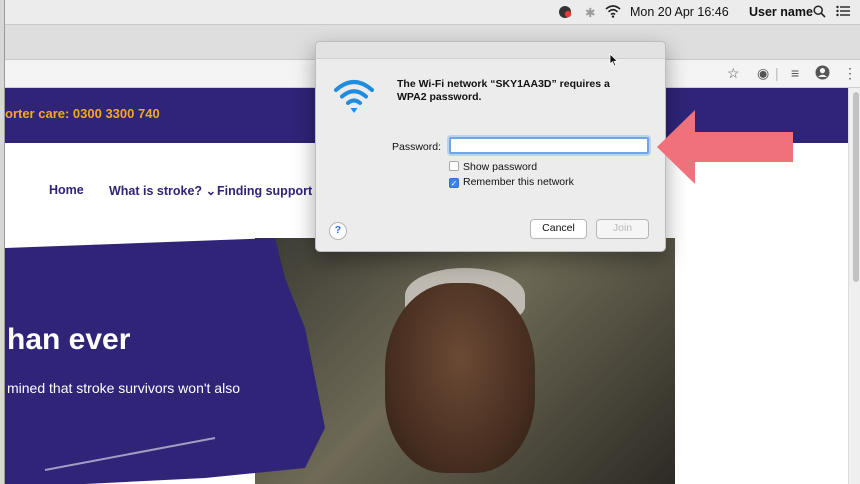 This screenshot has height=484, width=860. What do you see at coordinates (549, 145) in the screenshot?
I see `password-input` at bounding box center [549, 145].